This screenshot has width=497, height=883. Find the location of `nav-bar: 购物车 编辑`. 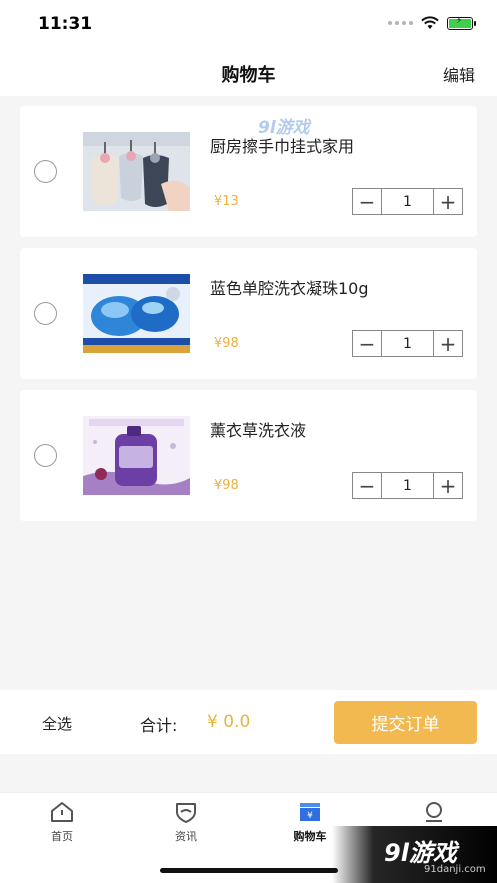

nav-bar: 购物车 编辑 is located at coordinates (248, 73).